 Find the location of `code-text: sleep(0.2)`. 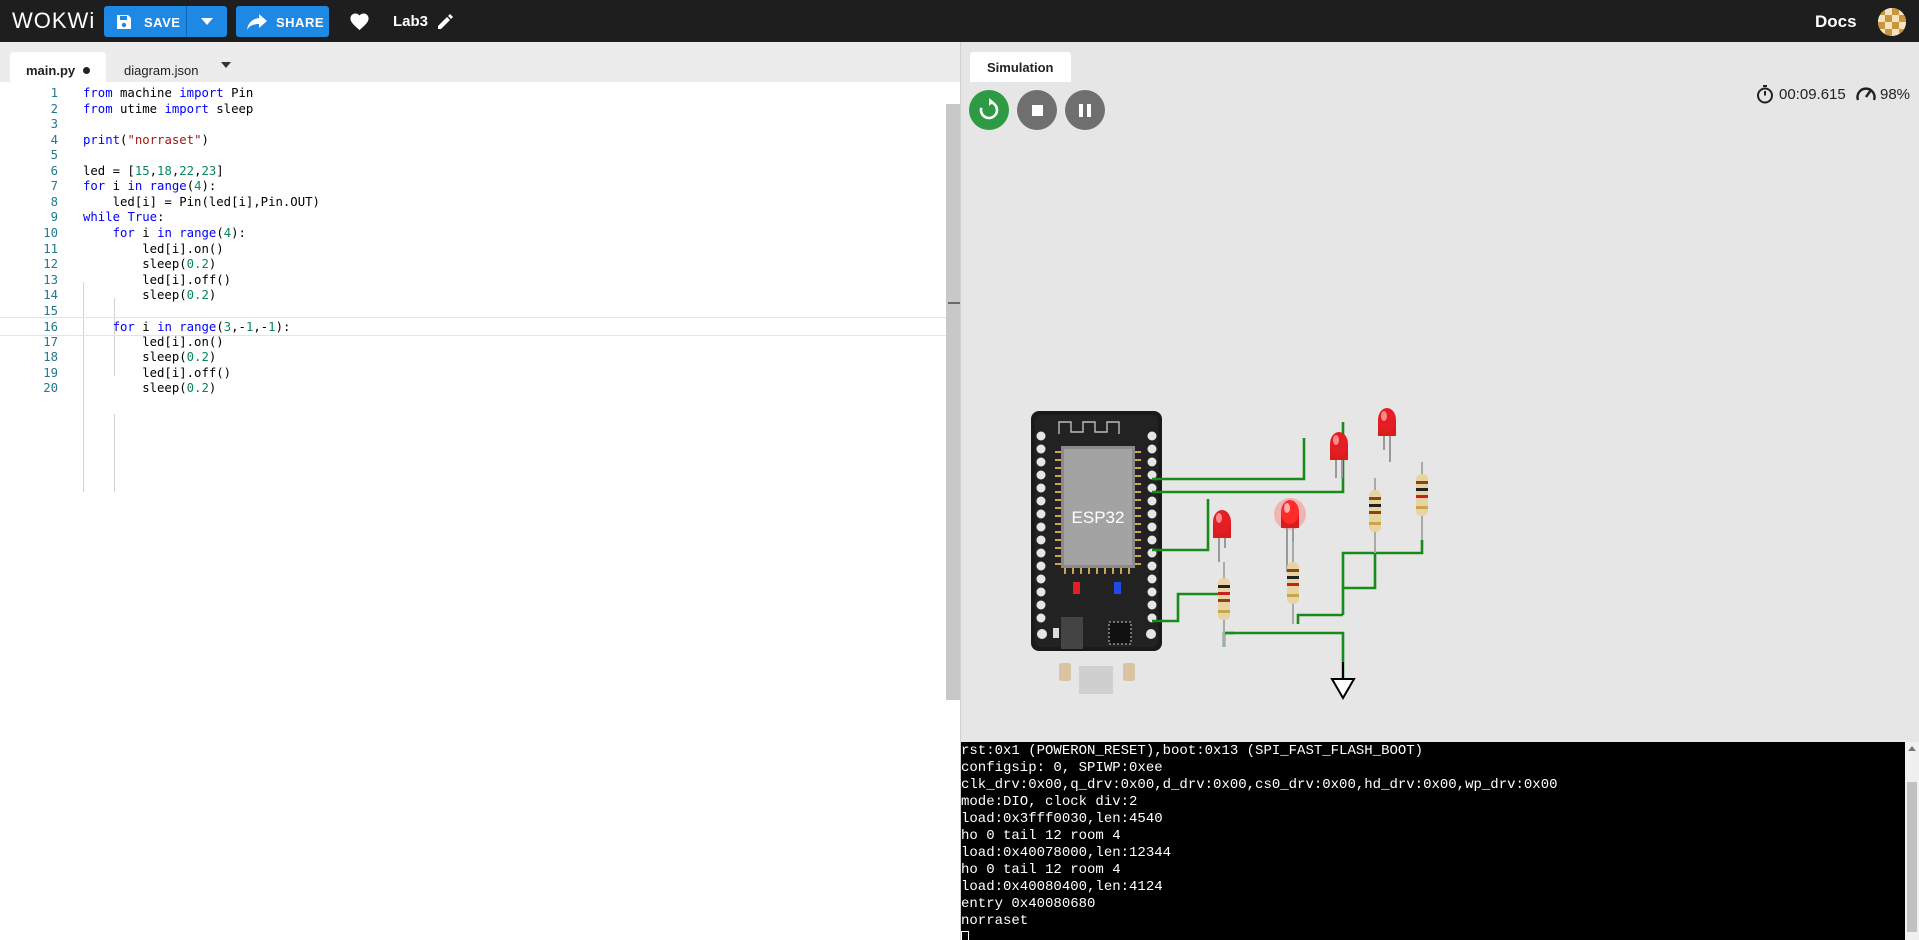

code-text: sleep(0.2) is located at coordinates (150, 388).